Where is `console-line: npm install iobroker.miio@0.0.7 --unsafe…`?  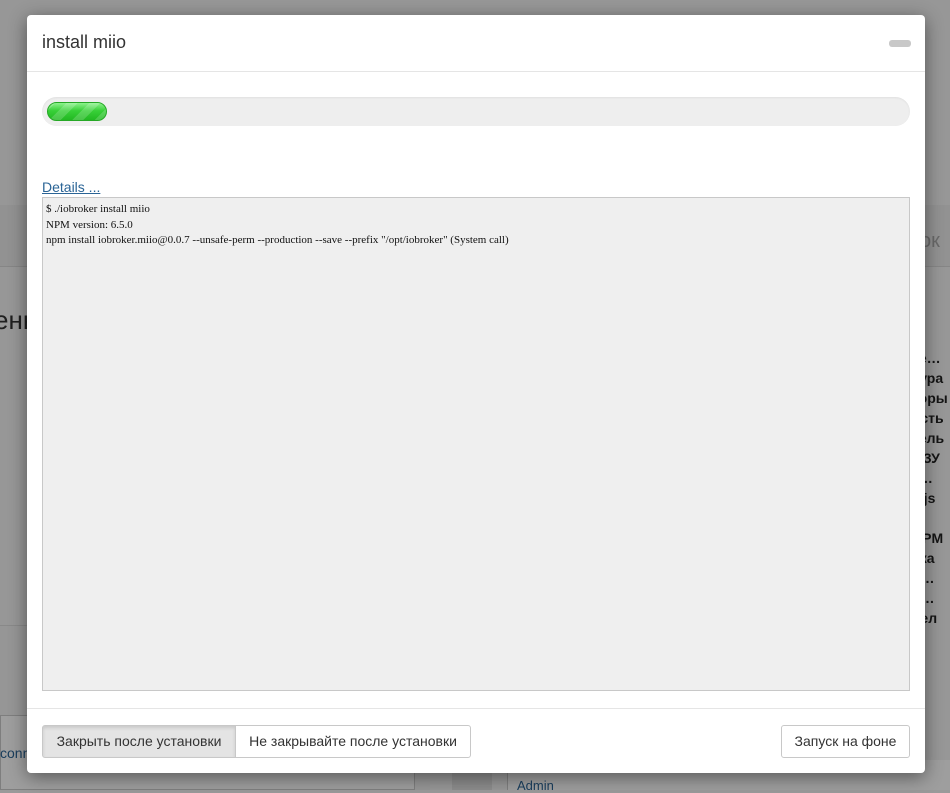
console-line: npm install iobroker.miio@0.0.7 --unsafe… is located at coordinates (277, 240).